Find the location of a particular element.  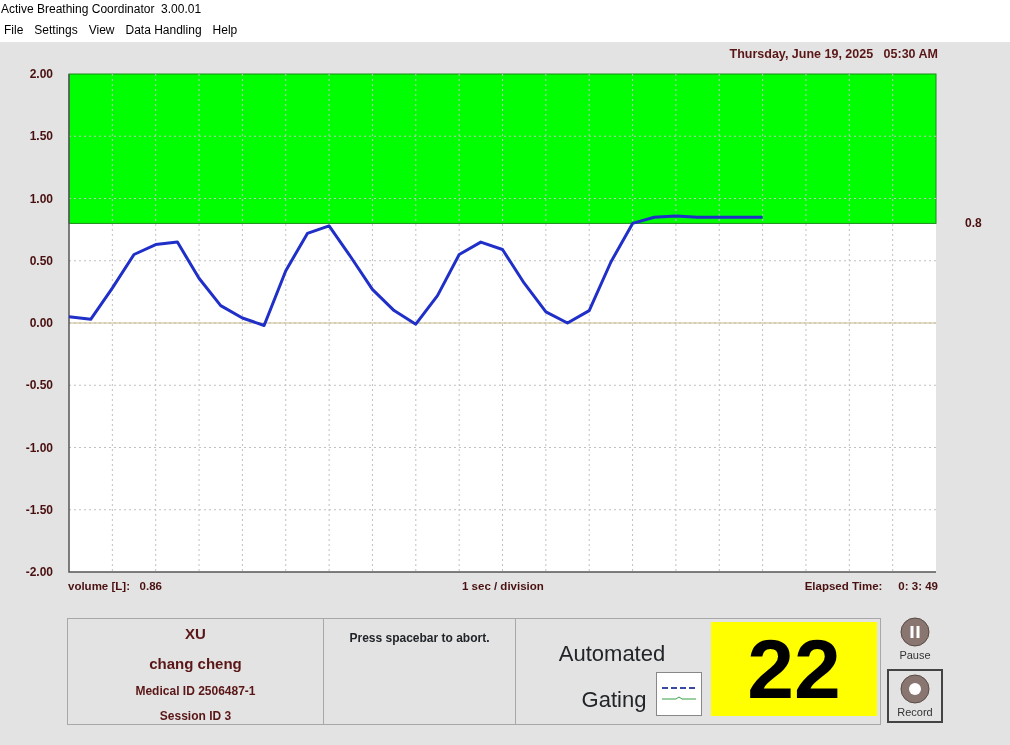

y-tick-label: -2.00 is located at coordinates (39, 571).